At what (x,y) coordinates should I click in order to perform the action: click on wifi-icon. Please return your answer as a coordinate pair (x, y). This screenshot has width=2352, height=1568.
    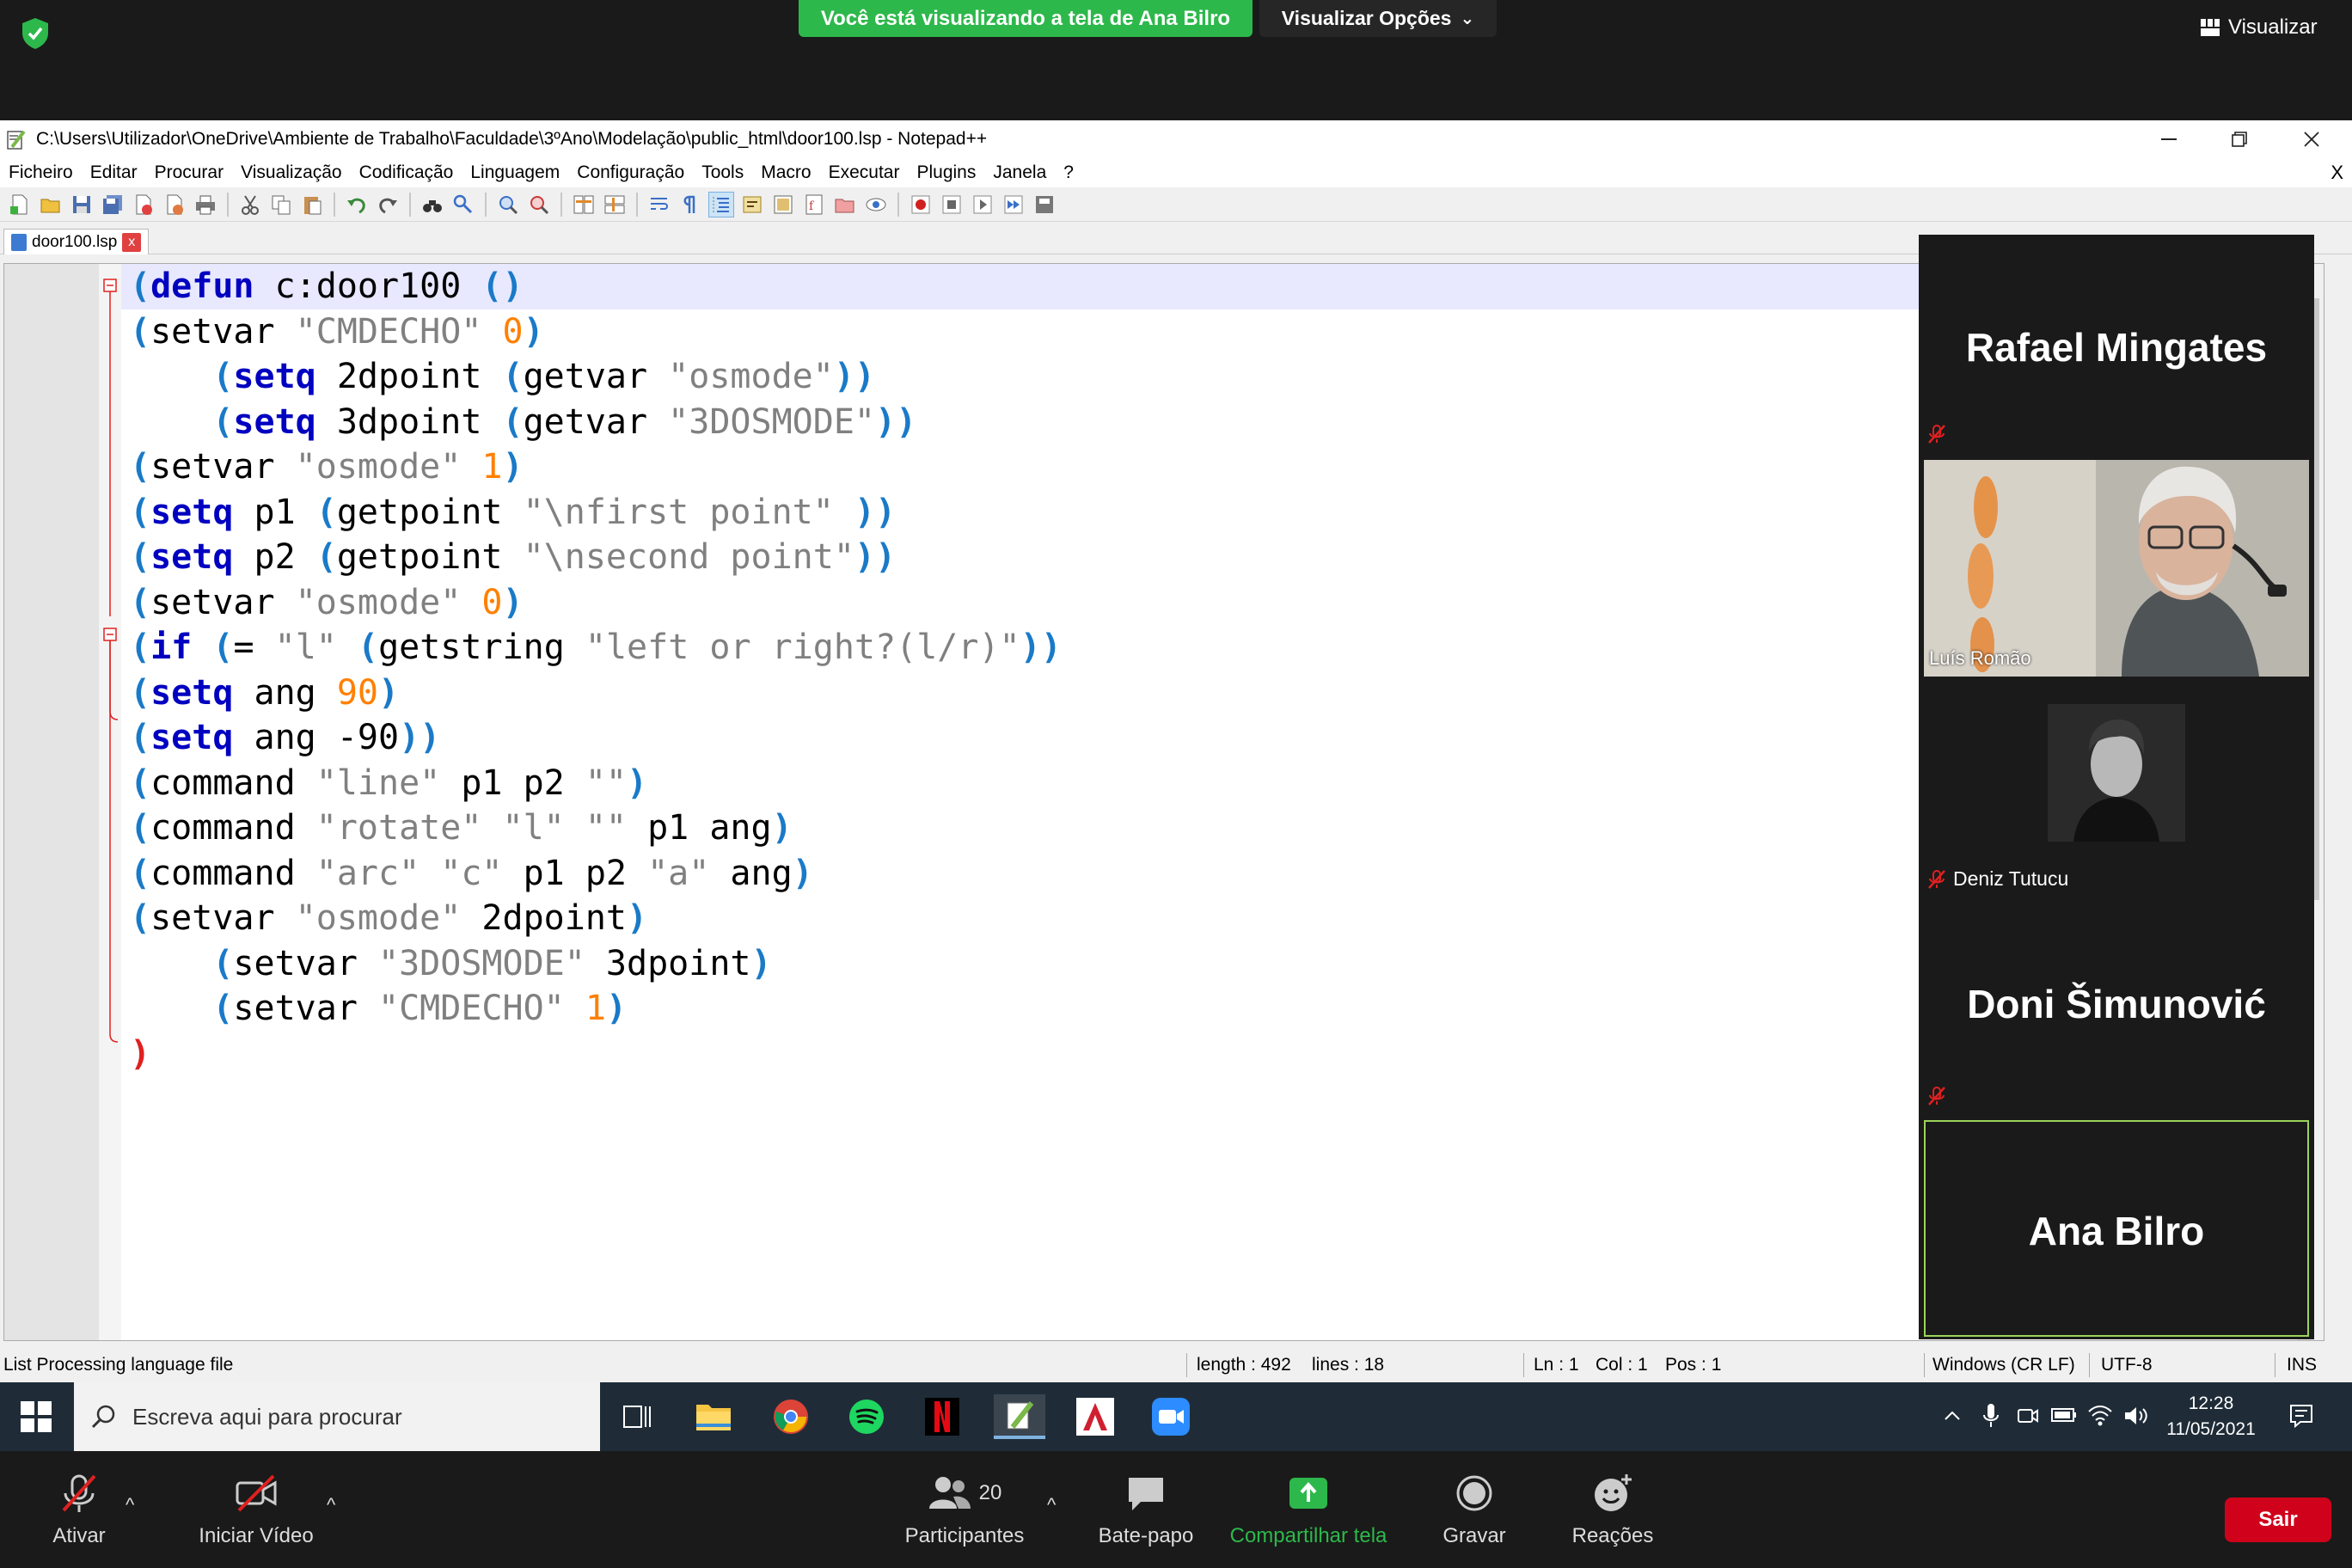
    Looking at the image, I should click on (2100, 1415).